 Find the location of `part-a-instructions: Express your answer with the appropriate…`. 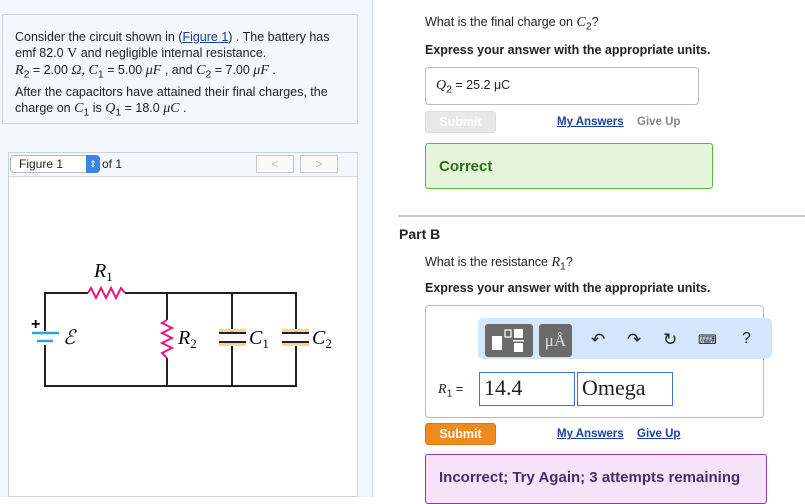

part-a-instructions: Express your answer with the appropriate… is located at coordinates (568, 50).